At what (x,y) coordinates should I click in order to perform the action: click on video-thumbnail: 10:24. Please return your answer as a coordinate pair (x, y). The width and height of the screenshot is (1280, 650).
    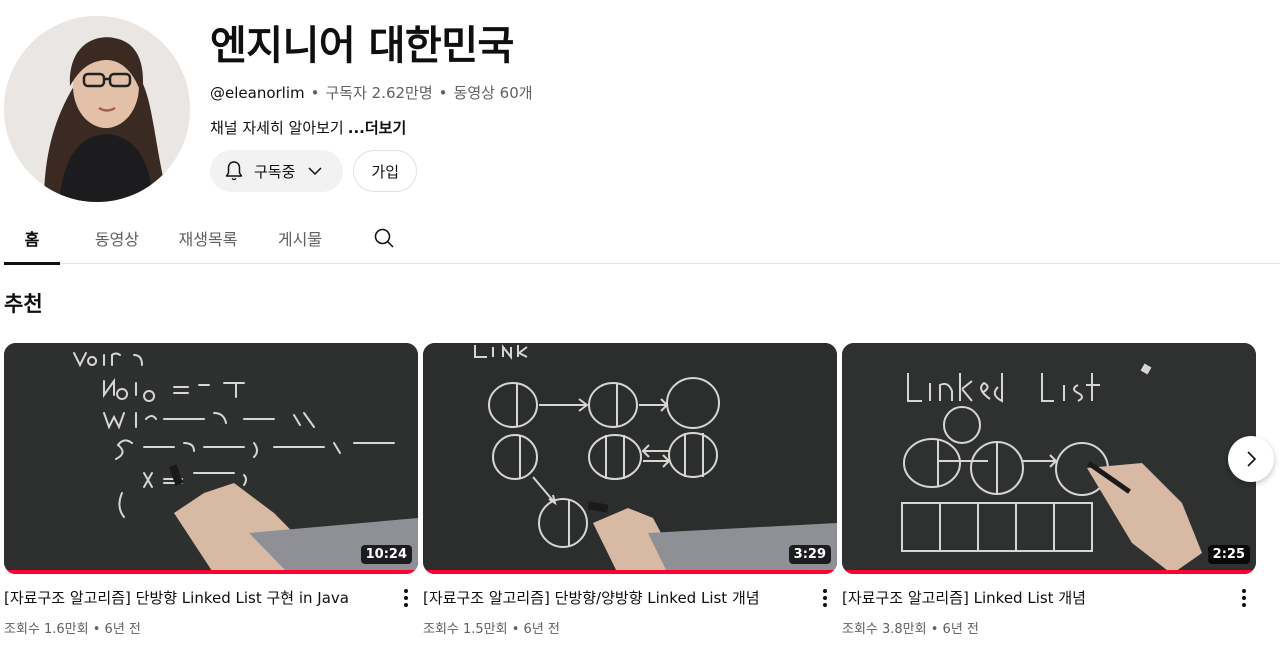
    Looking at the image, I should click on (211, 458).